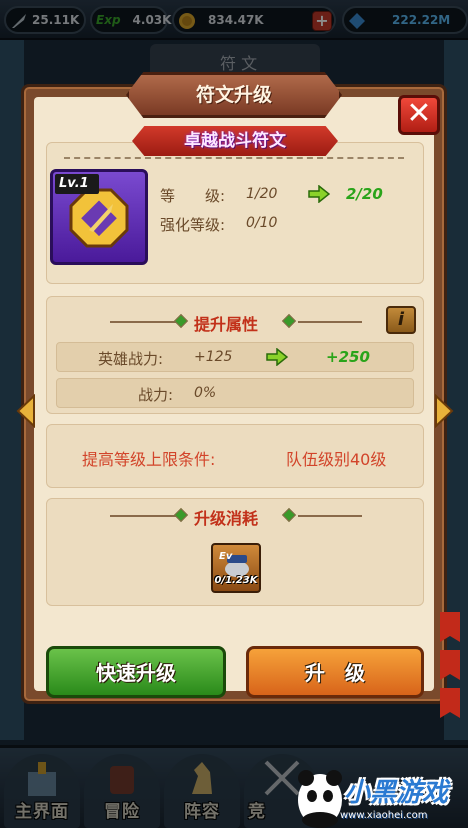  Describe the element at coordinates (226, 324) in the screenshot. I see `attribute-section-title: 提升属性` at that location.